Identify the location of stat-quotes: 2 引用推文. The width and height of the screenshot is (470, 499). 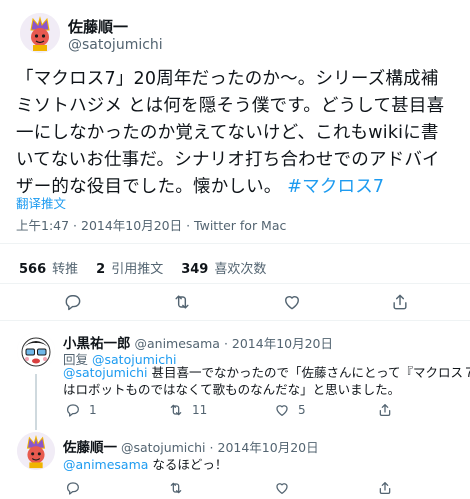
(129, 267).